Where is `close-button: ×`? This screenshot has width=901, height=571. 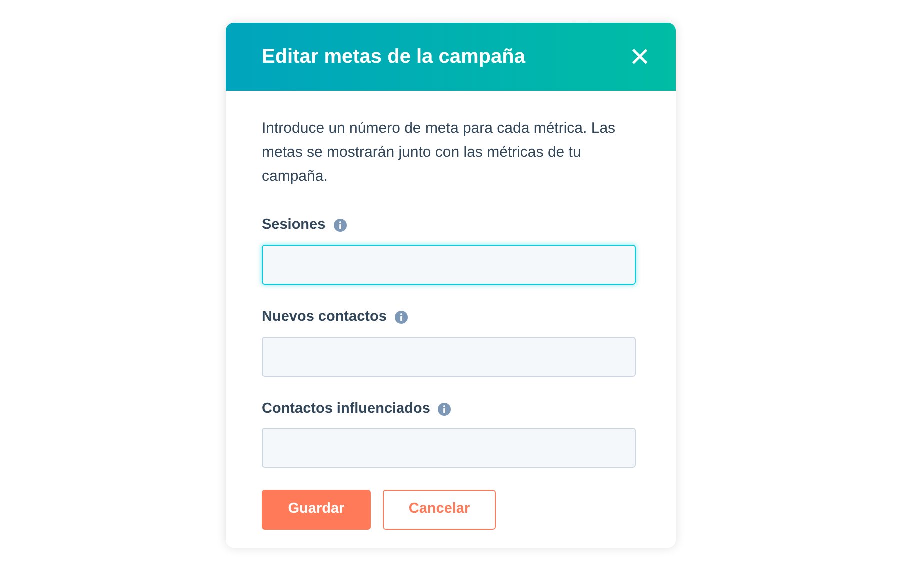 close-button: × is located at coordinates (640, 57).